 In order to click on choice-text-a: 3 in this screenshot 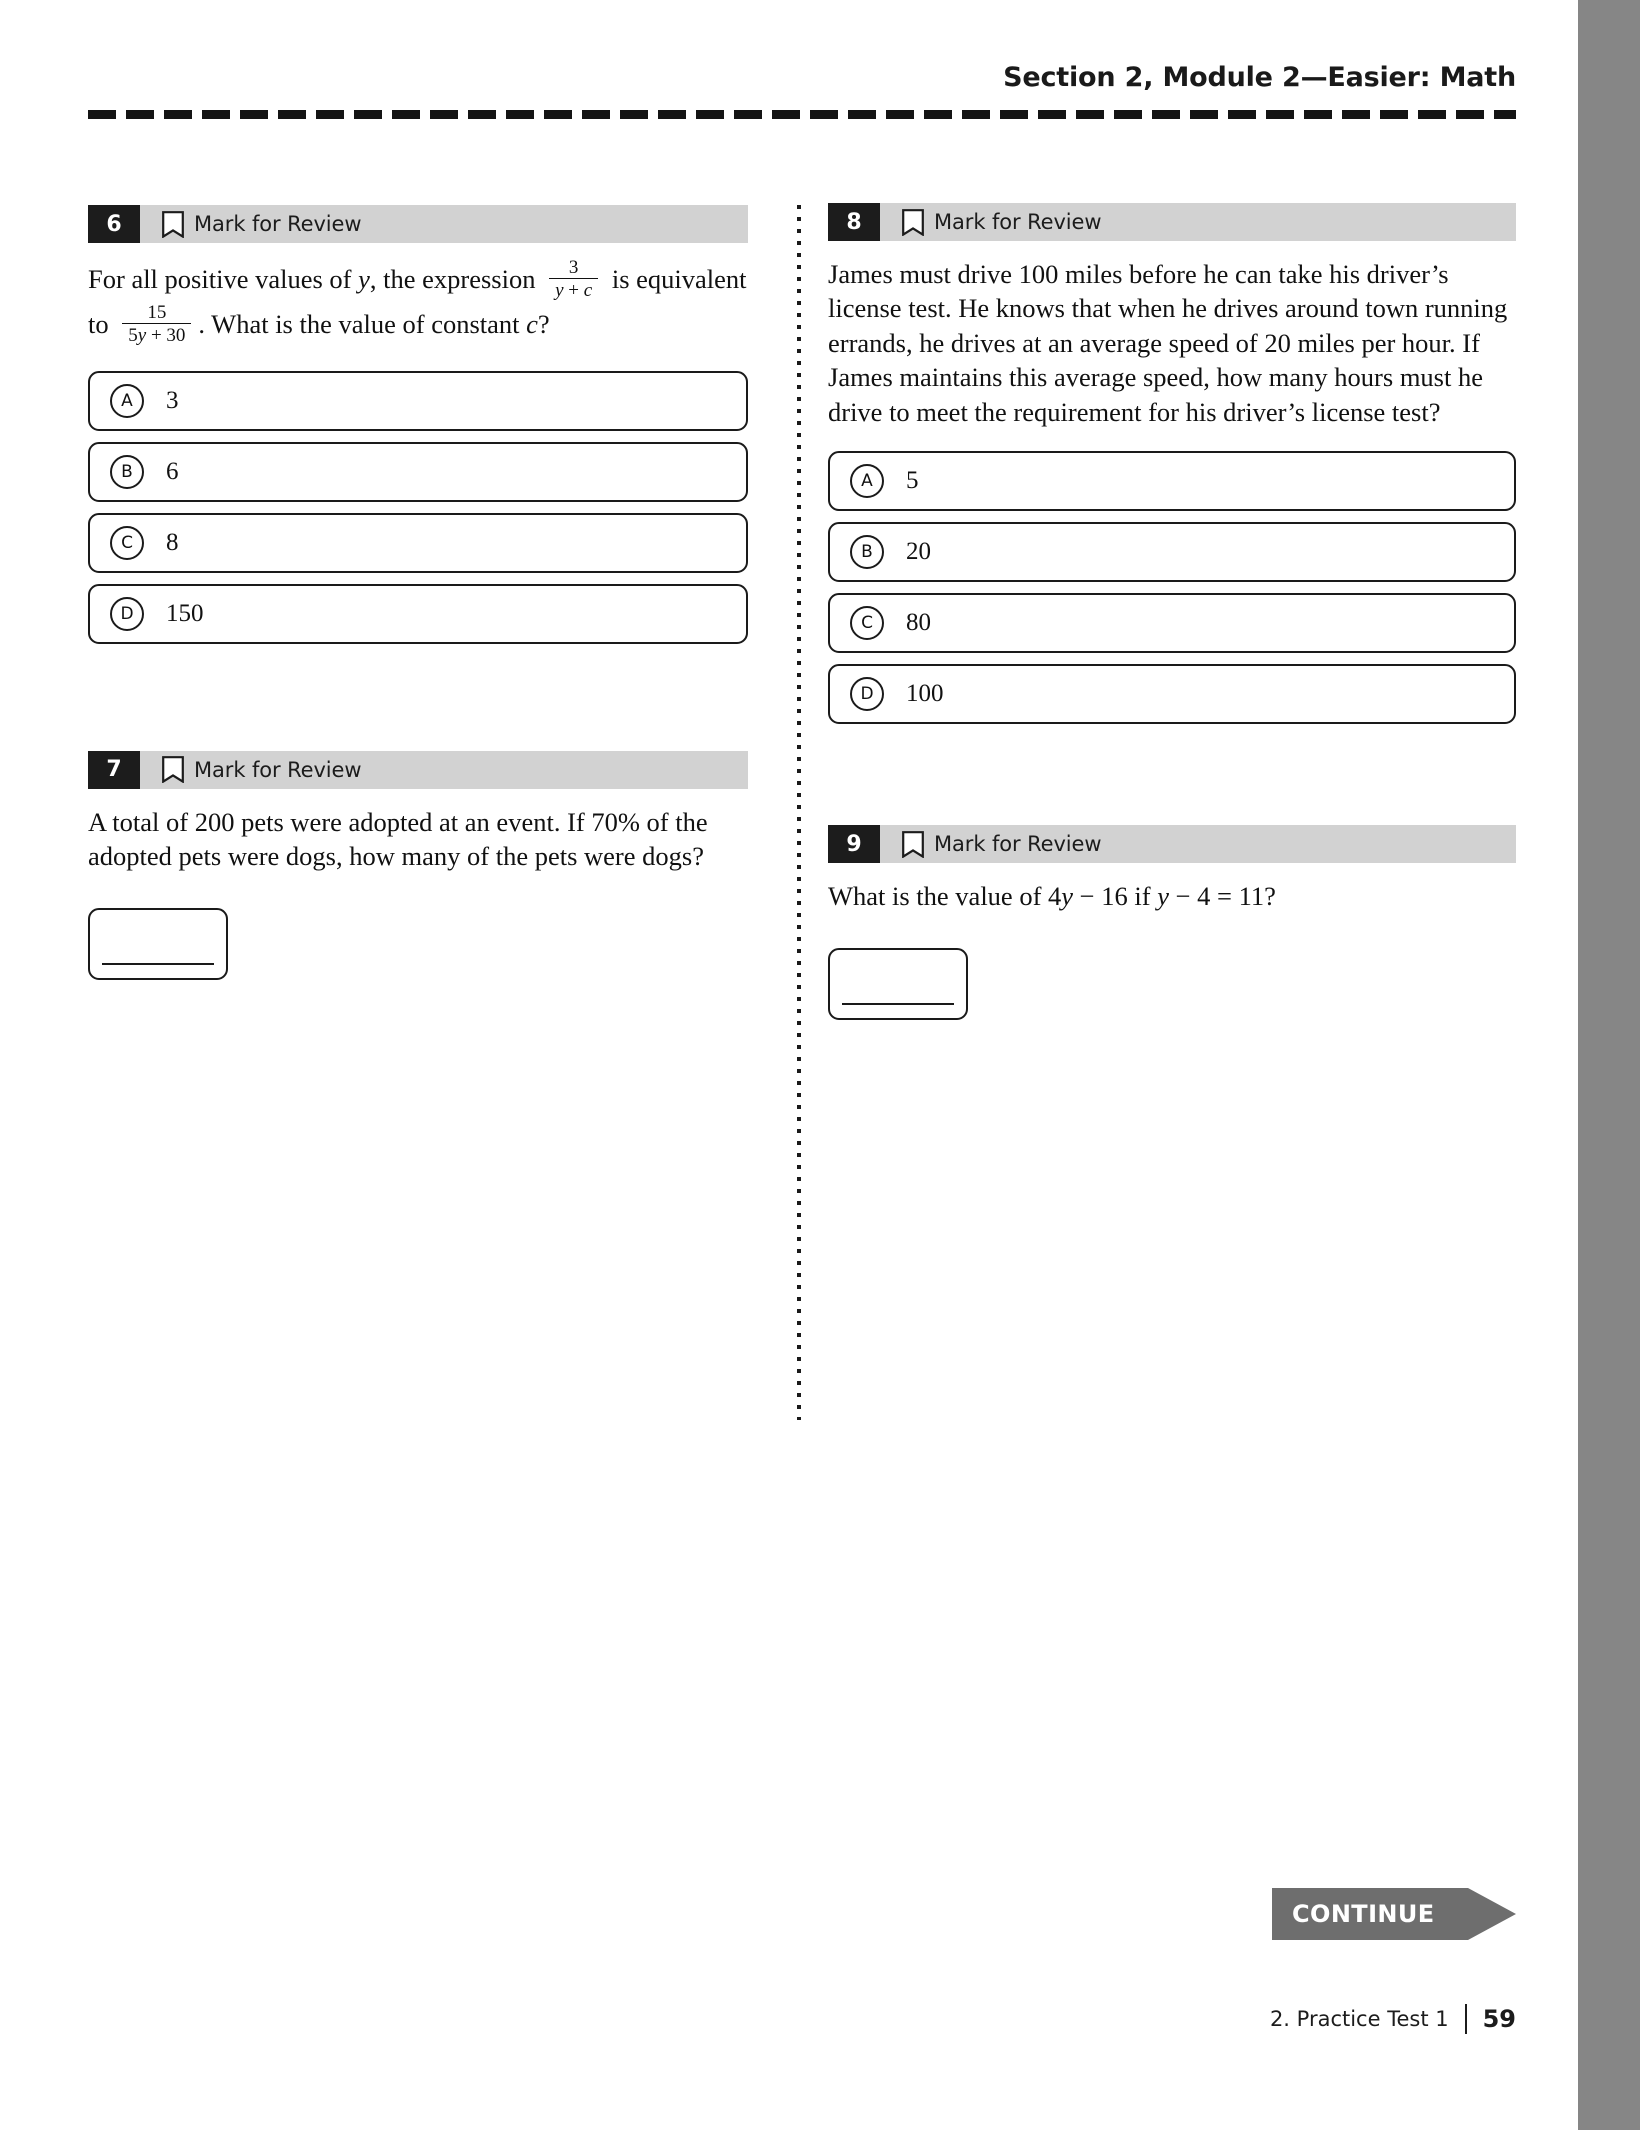, I will do `click(172, 400)`.